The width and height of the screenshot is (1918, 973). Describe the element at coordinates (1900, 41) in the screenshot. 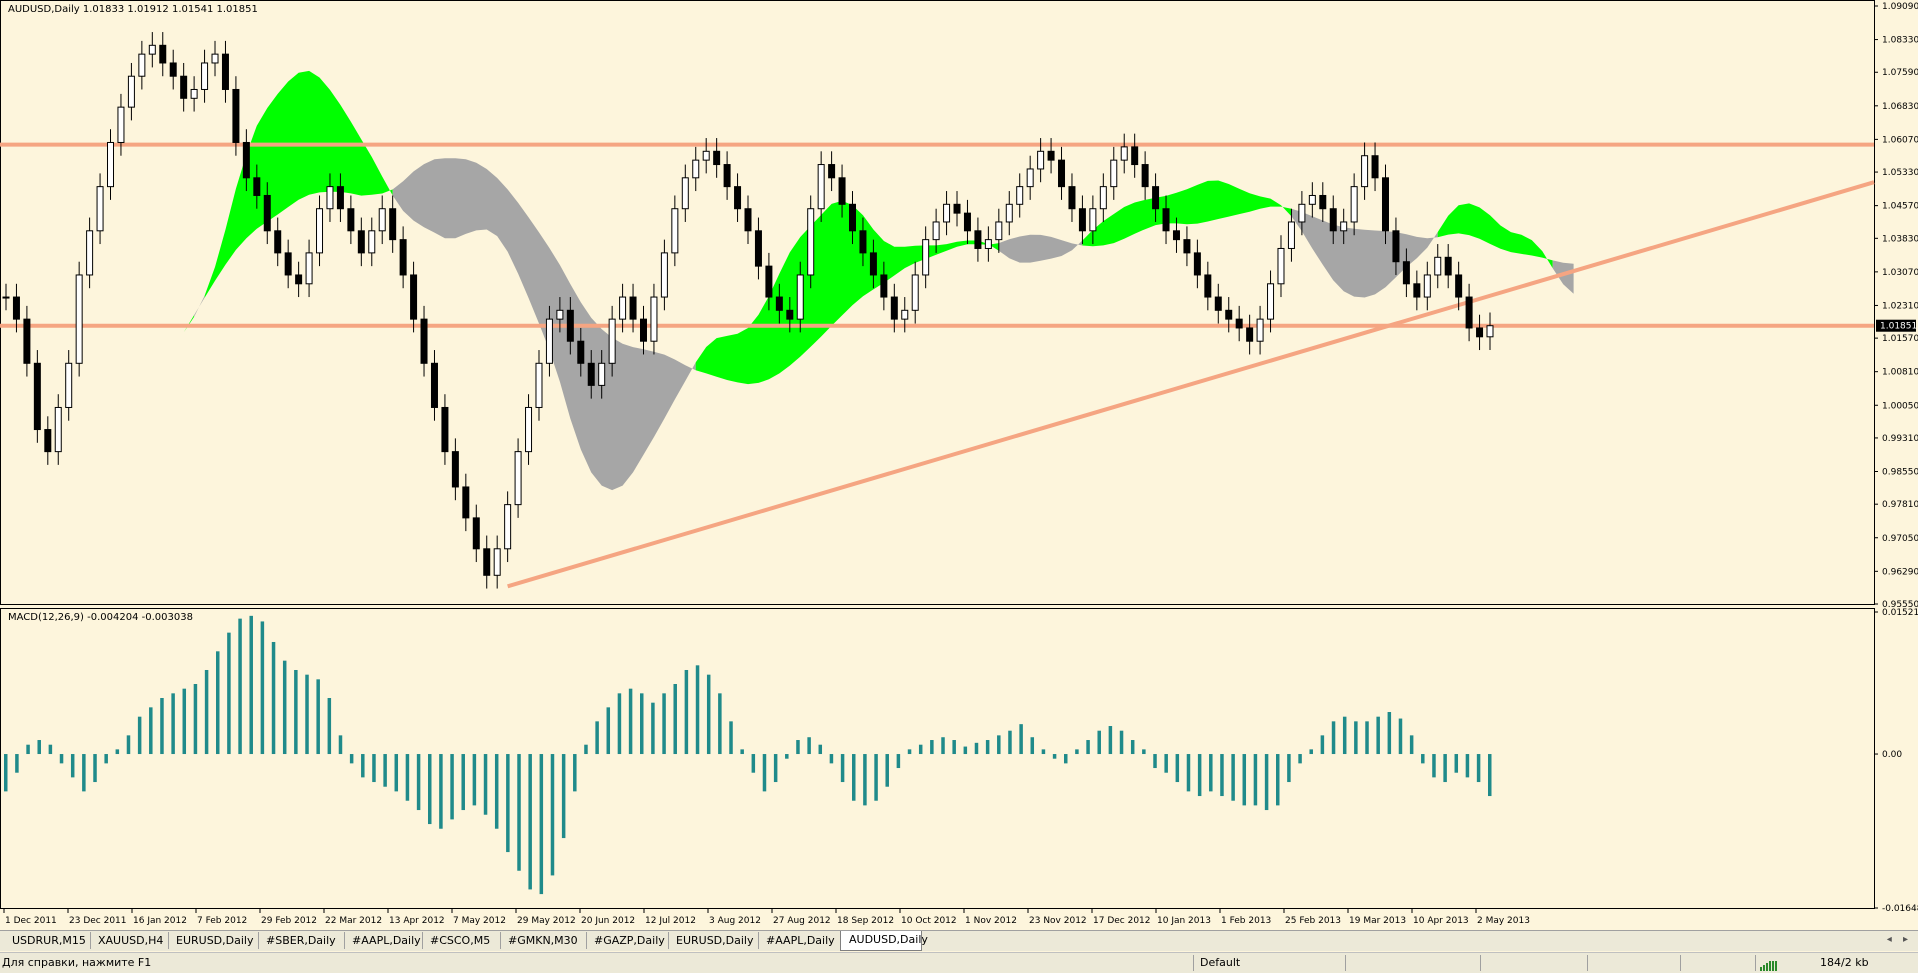

I see `y-tick-label: 1.08330` at that location.